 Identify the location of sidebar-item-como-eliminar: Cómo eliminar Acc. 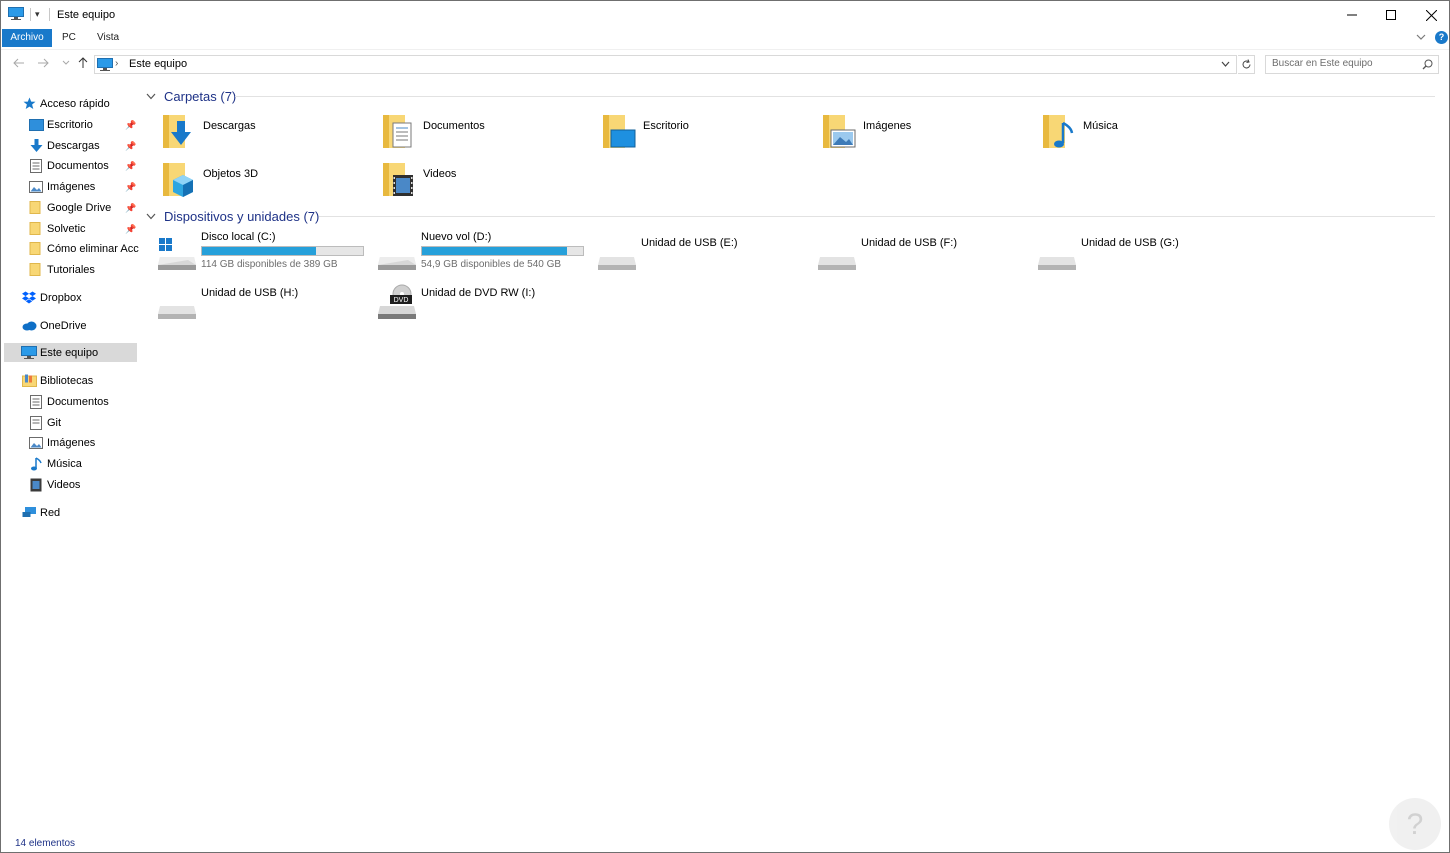
(83, 248).